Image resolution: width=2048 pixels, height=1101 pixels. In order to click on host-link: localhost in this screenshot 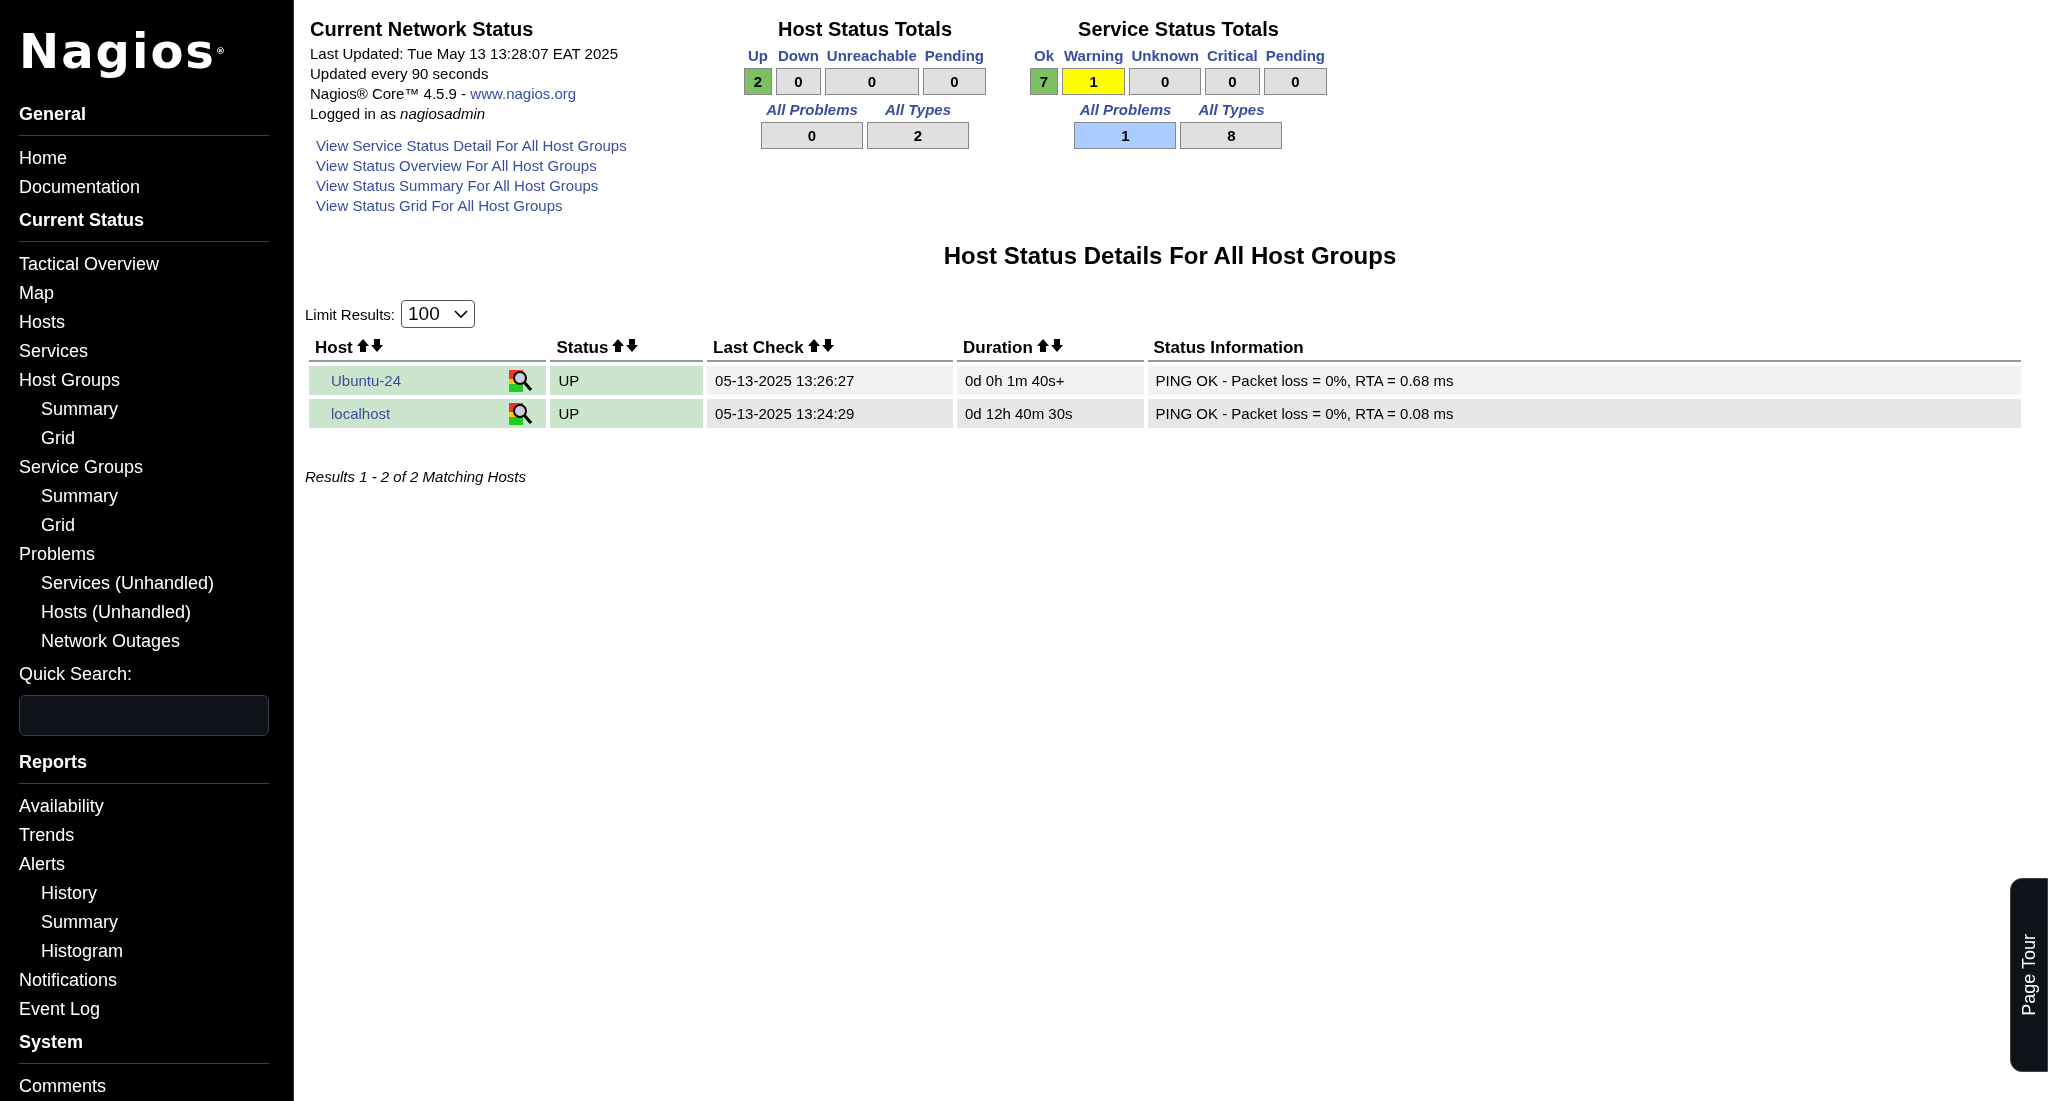, I will do `click(361, 413)`.